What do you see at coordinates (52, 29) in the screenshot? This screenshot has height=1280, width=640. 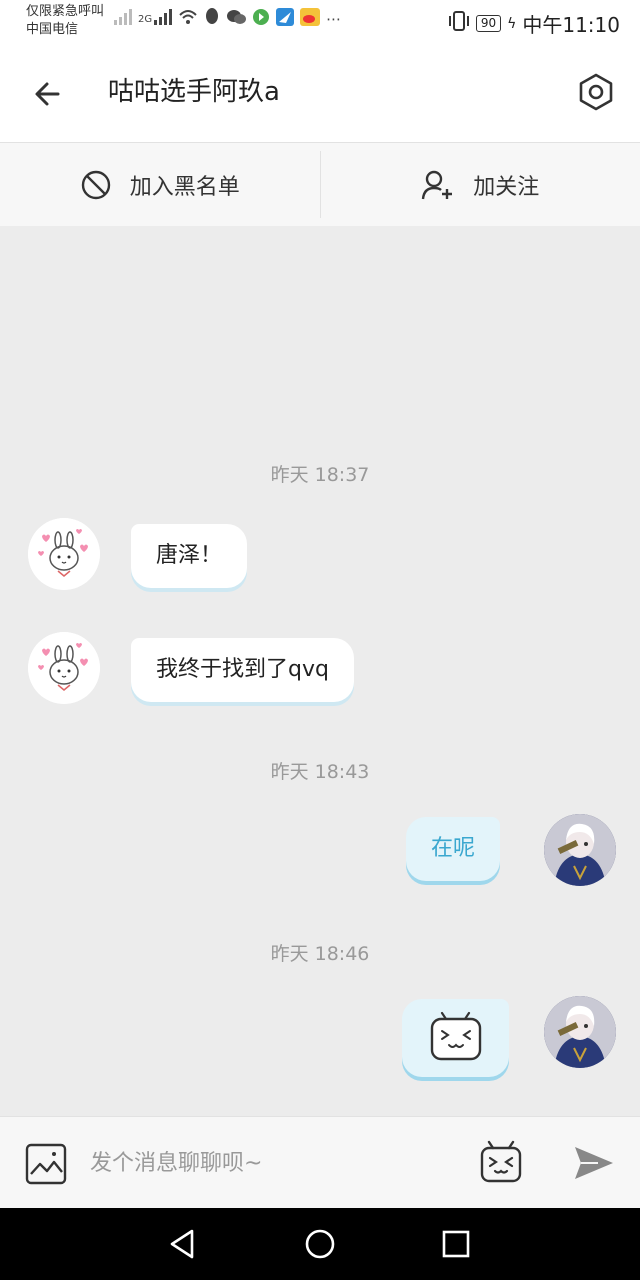 I see `carrier-name: 中国电信` at bounding box center [52, 29].